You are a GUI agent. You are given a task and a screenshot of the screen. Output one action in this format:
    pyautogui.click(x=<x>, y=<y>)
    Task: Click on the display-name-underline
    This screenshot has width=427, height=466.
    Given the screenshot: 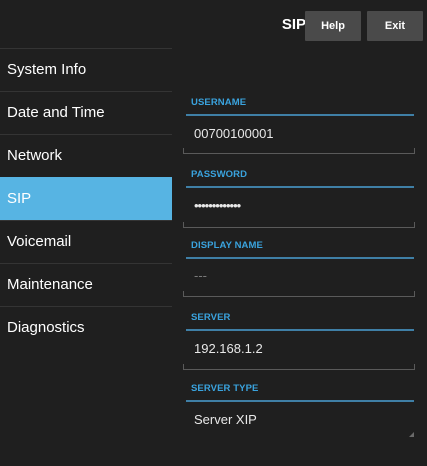 What is the action you would take?
    pyautogui.click(x=300, y=258)
    